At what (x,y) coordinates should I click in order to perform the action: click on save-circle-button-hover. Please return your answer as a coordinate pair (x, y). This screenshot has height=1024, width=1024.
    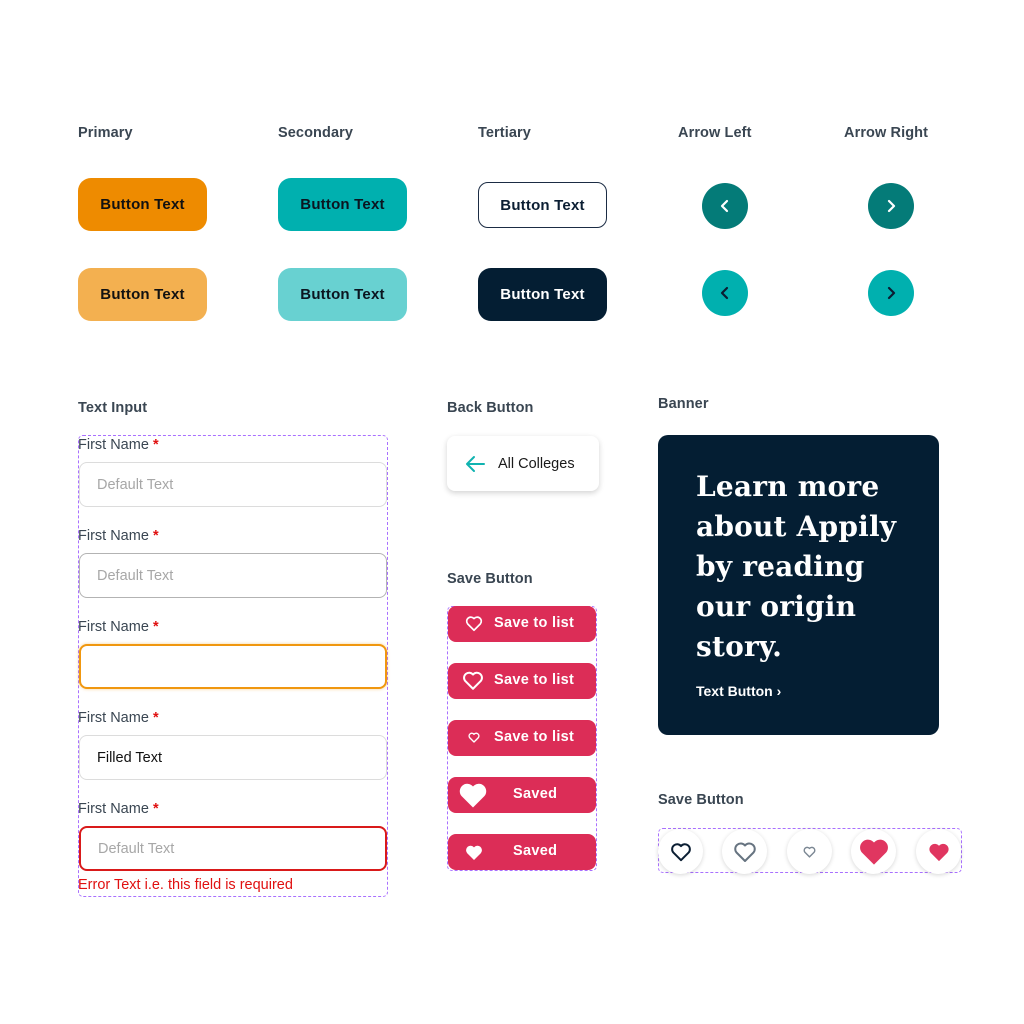
    Looking at the image, I should click on (744, 851).